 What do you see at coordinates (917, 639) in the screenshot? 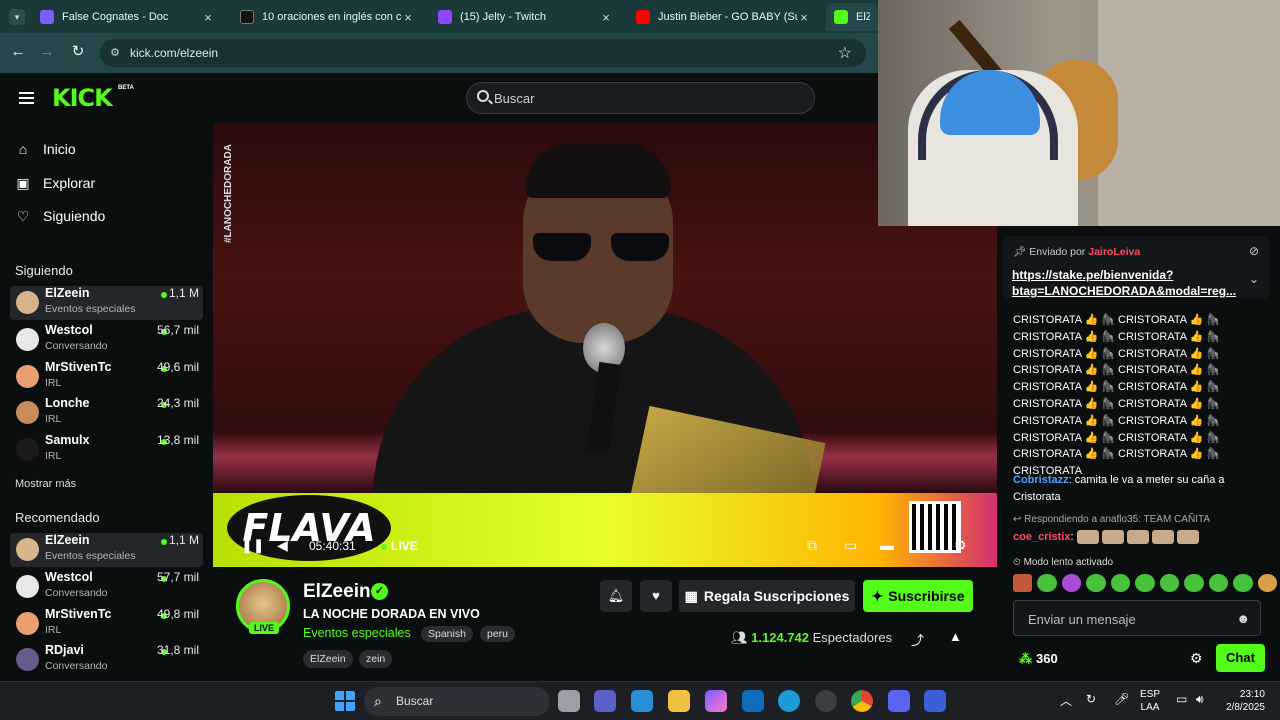
I see `share-icon: ⤴` at bounding box center [917, 639].